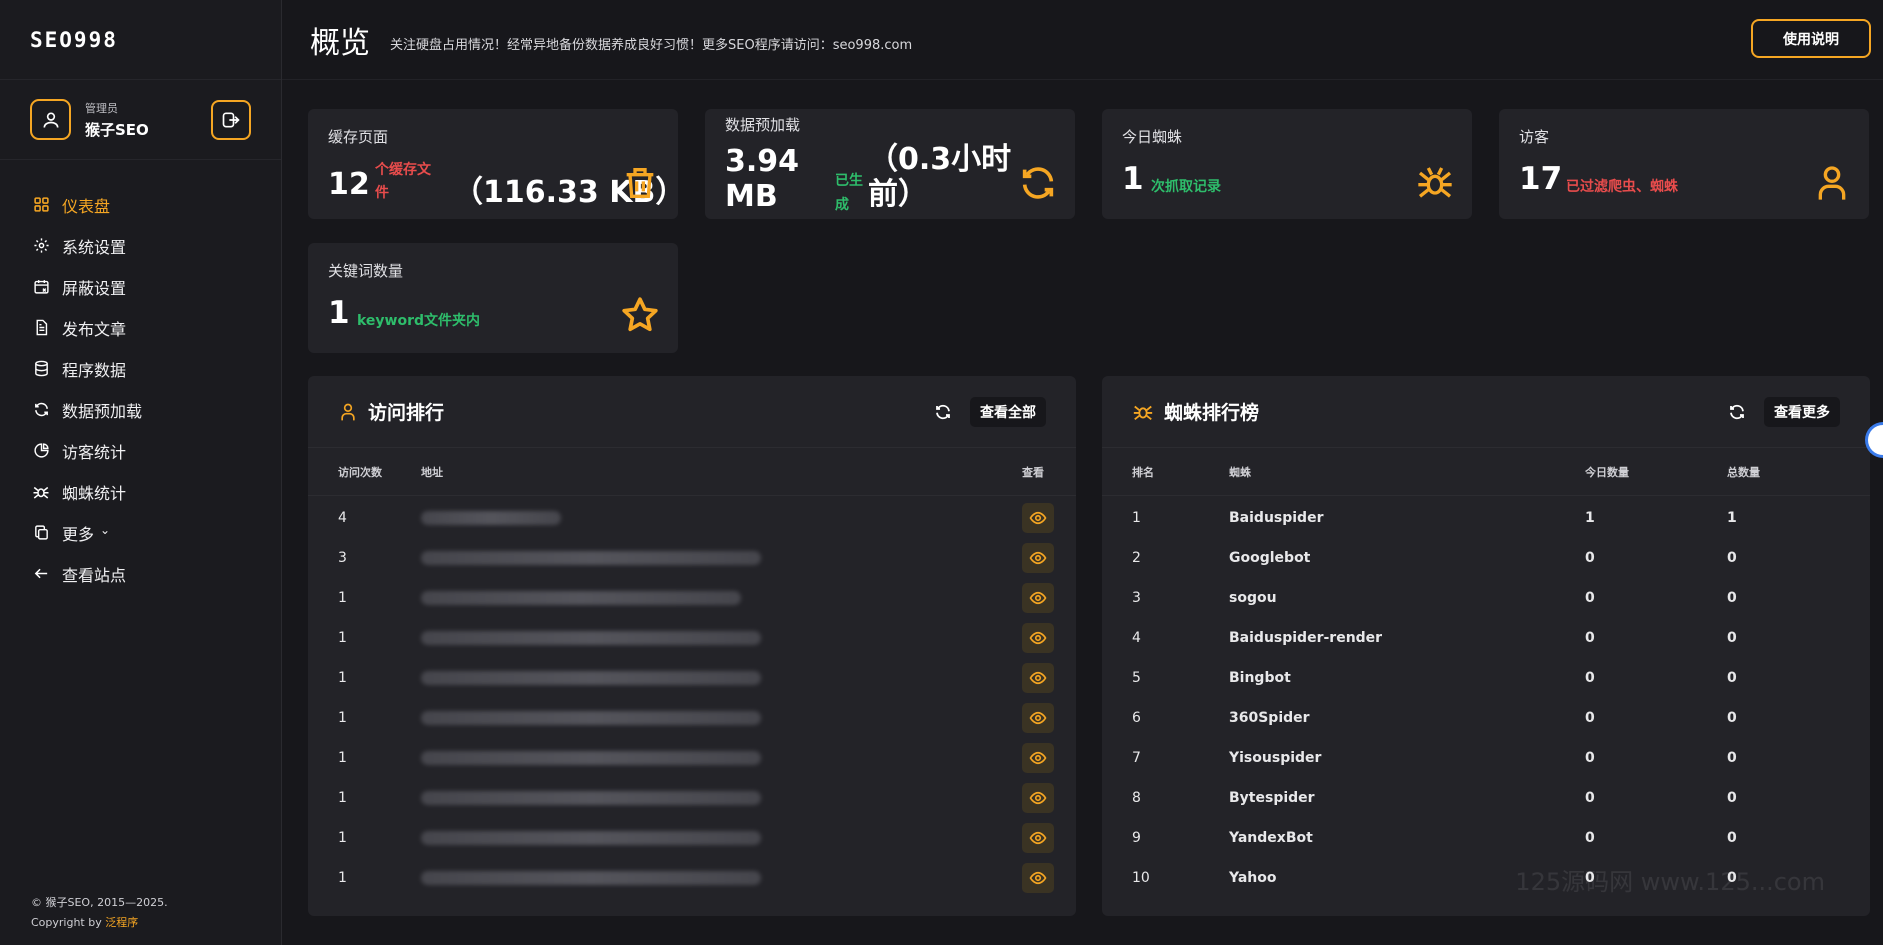 The image size is (1883, 945). I want to click on visitor-card: 访客 17 已过滤爬虫、蜘蛛, so click(1684, 164).